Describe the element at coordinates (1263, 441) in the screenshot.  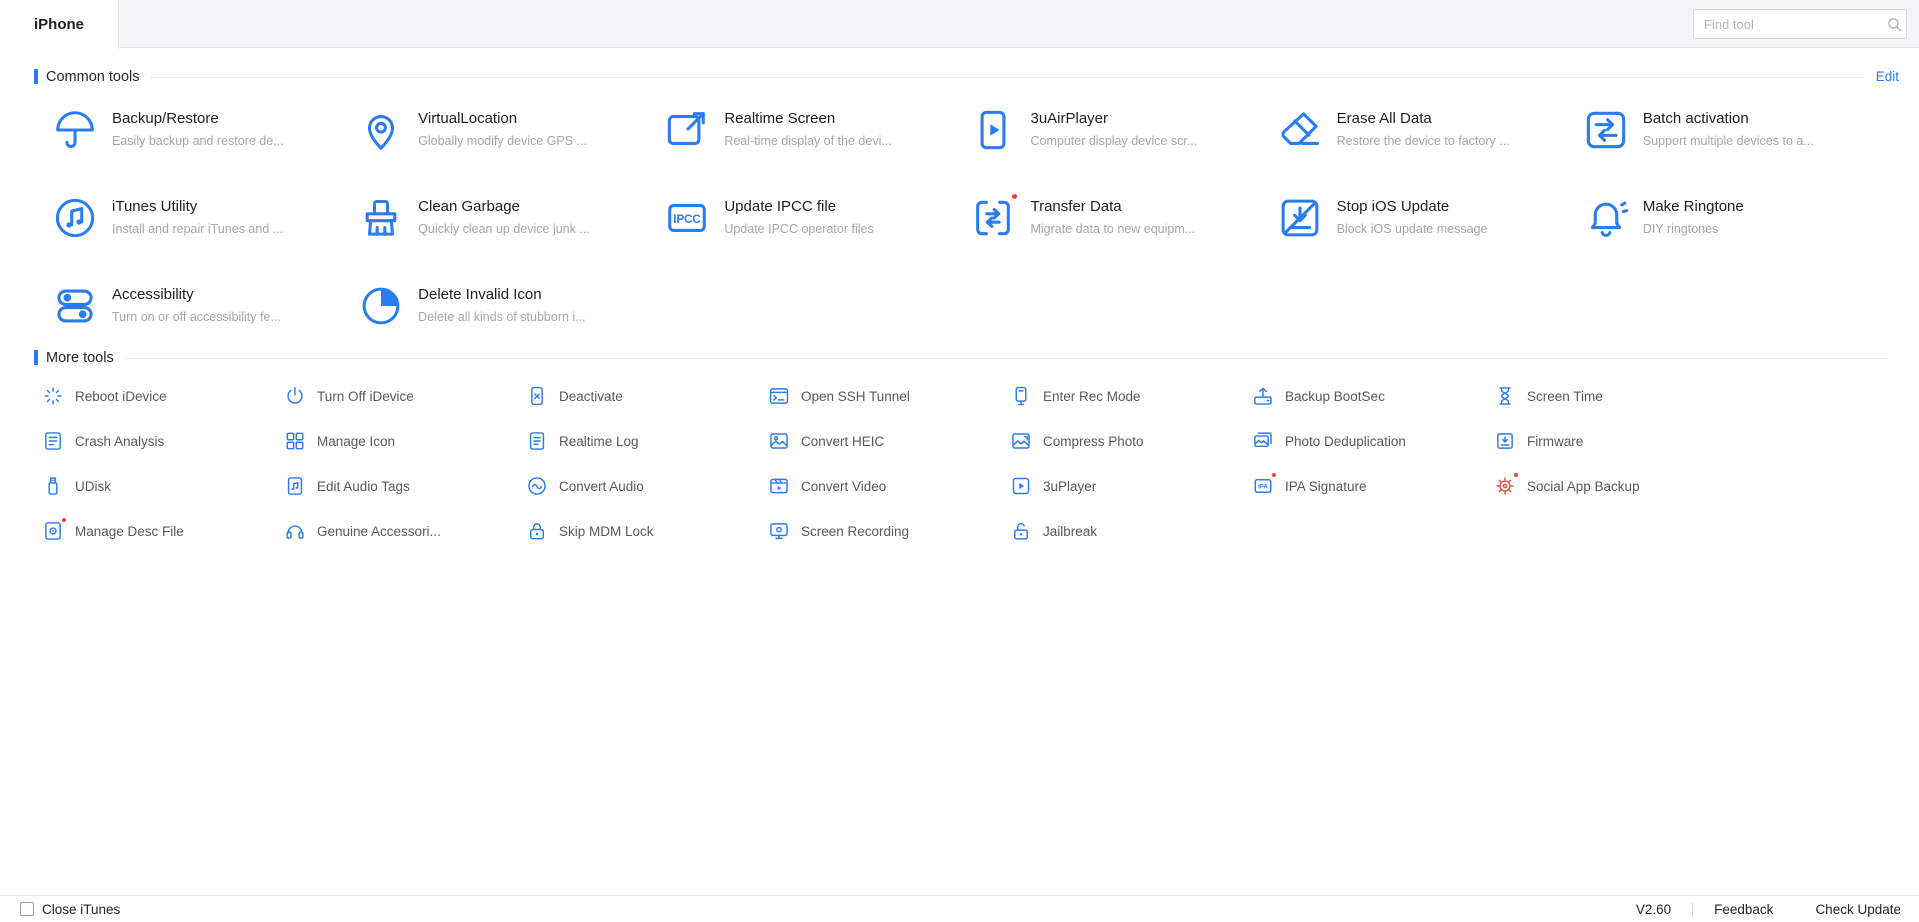
I see `photo-dedup-icon` at that location.